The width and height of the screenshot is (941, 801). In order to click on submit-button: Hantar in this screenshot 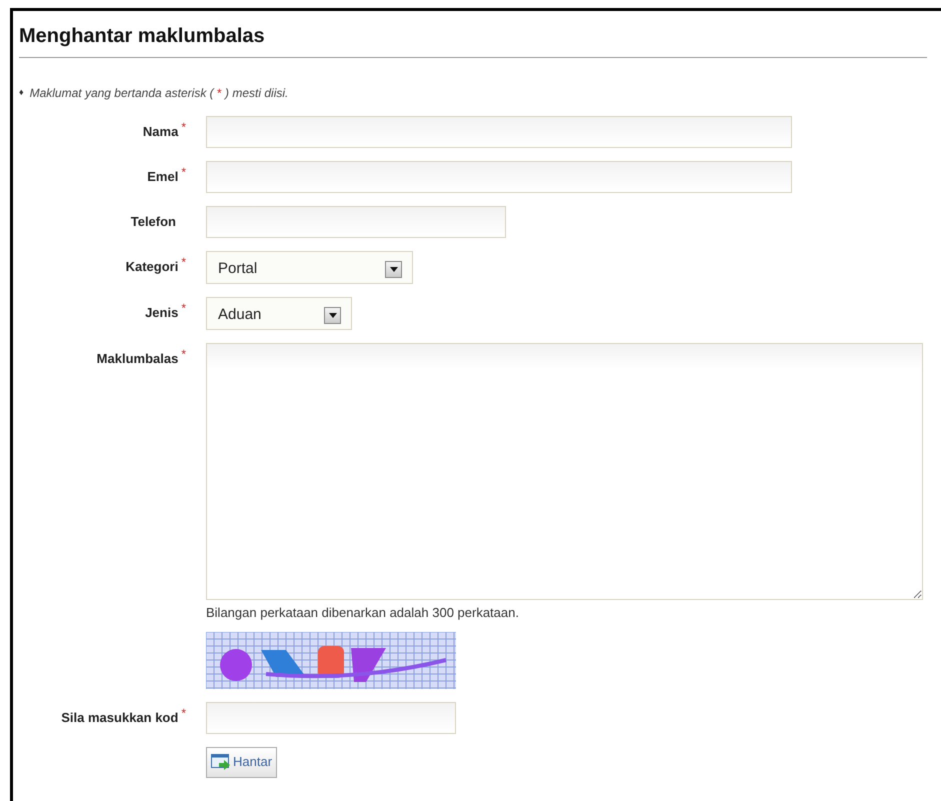, I will do `click(242, 762)`.